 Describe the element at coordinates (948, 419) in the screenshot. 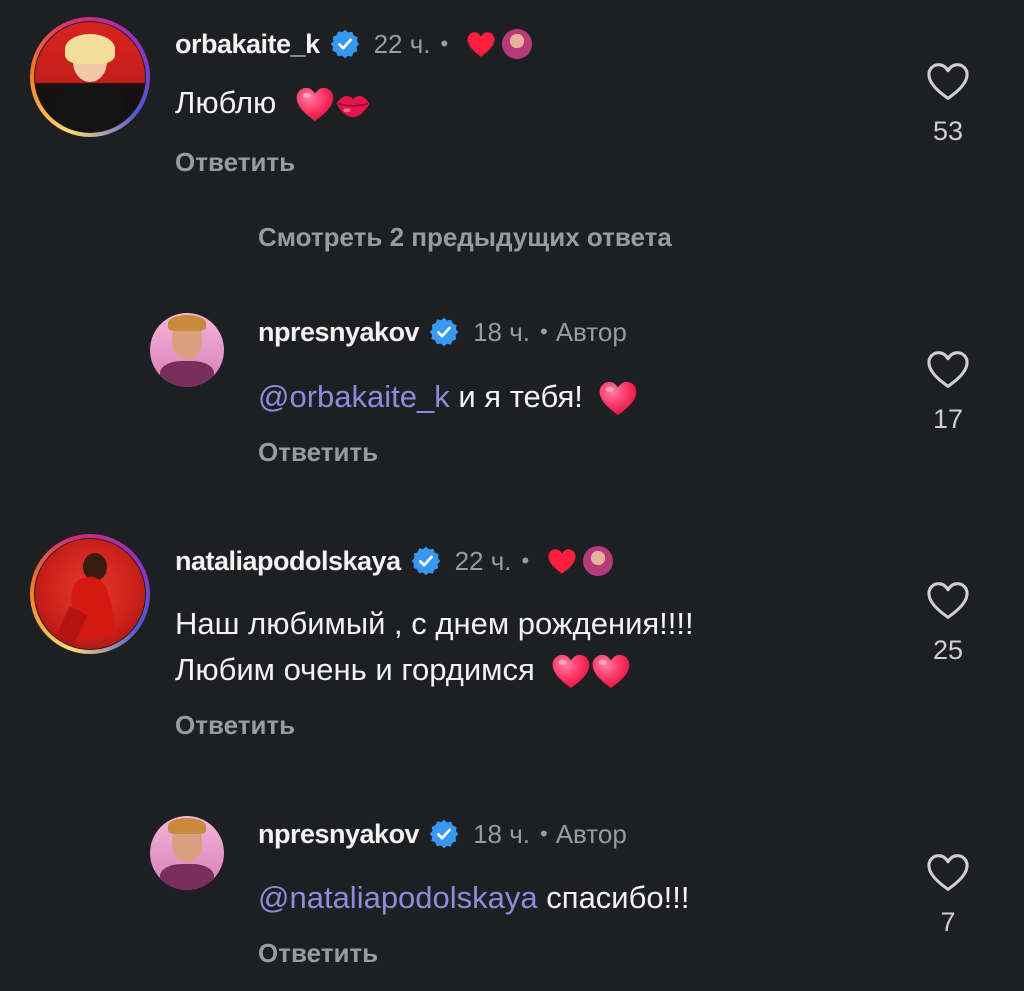

I see `like-count: 17` at that location.